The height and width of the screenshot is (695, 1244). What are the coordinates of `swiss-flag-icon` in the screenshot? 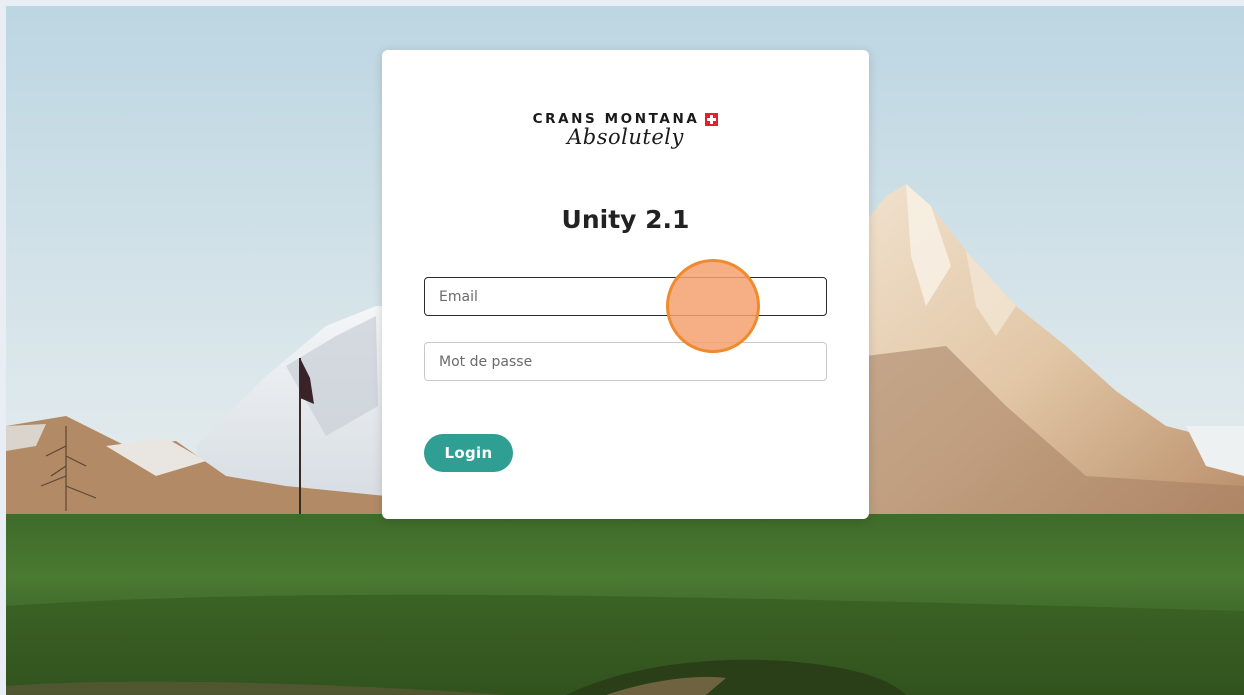 It's located at (712, 119).